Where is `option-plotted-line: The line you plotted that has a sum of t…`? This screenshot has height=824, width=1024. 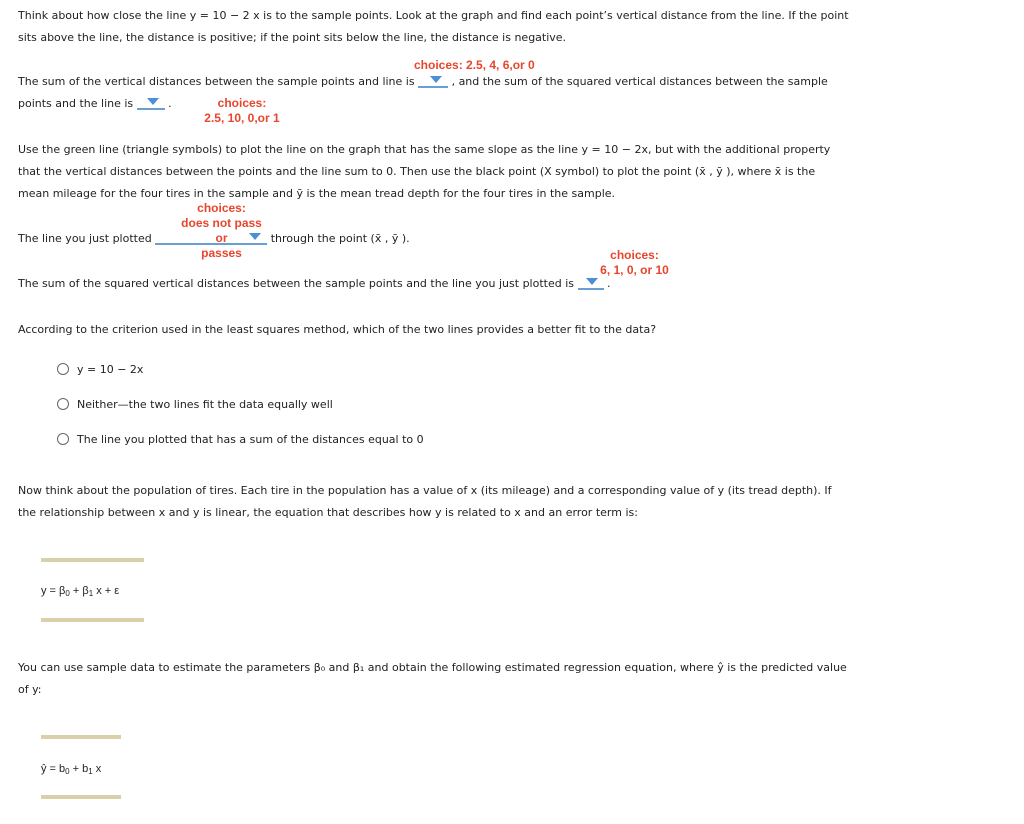
option-plotted-line: The line you plotted that has a sum of t… is located at coordinates (240, 440).